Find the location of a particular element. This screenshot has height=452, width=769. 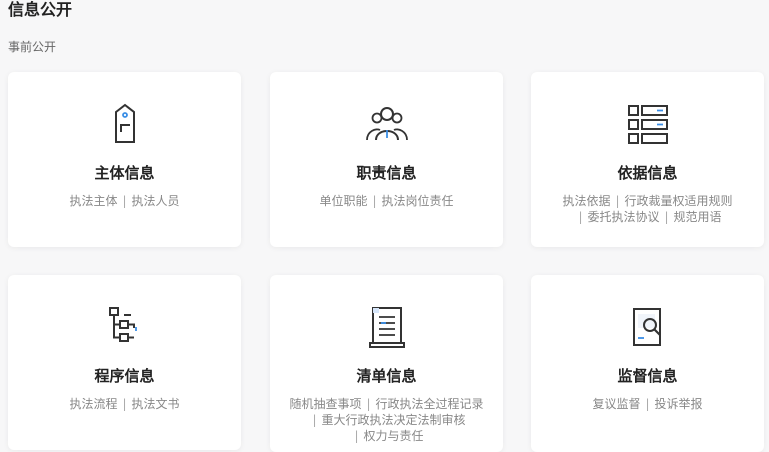

card-title: 监督信息 is located at coordinates (647, 376).